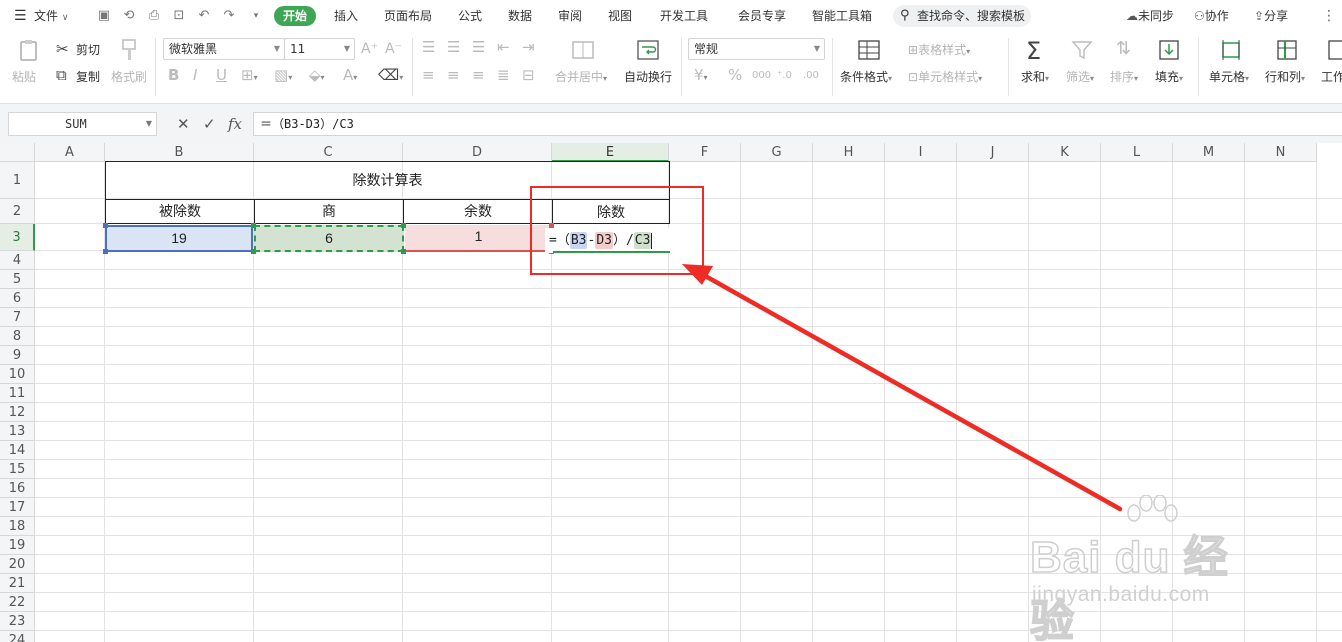 Image resolution: width=1342 pixels, height=642 pixels. I want to click on sync-icon: ⟲, so click(129, 16).